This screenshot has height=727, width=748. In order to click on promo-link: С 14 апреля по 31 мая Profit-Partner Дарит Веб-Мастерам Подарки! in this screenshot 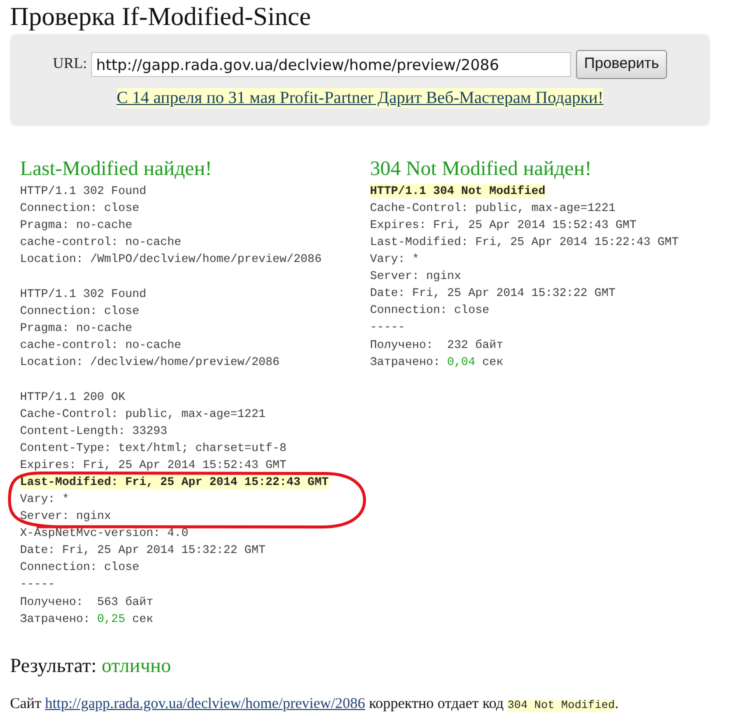, I will do `click(360, 98)`.